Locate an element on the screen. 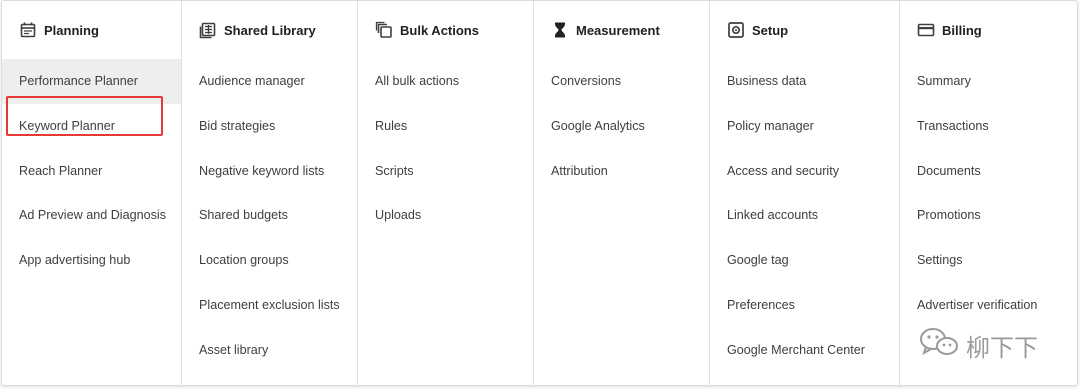 The width and height of the screenshot is (1080, 390). menu-item-linked-accounts: Linked accounts is located at coordinates (804, 215).